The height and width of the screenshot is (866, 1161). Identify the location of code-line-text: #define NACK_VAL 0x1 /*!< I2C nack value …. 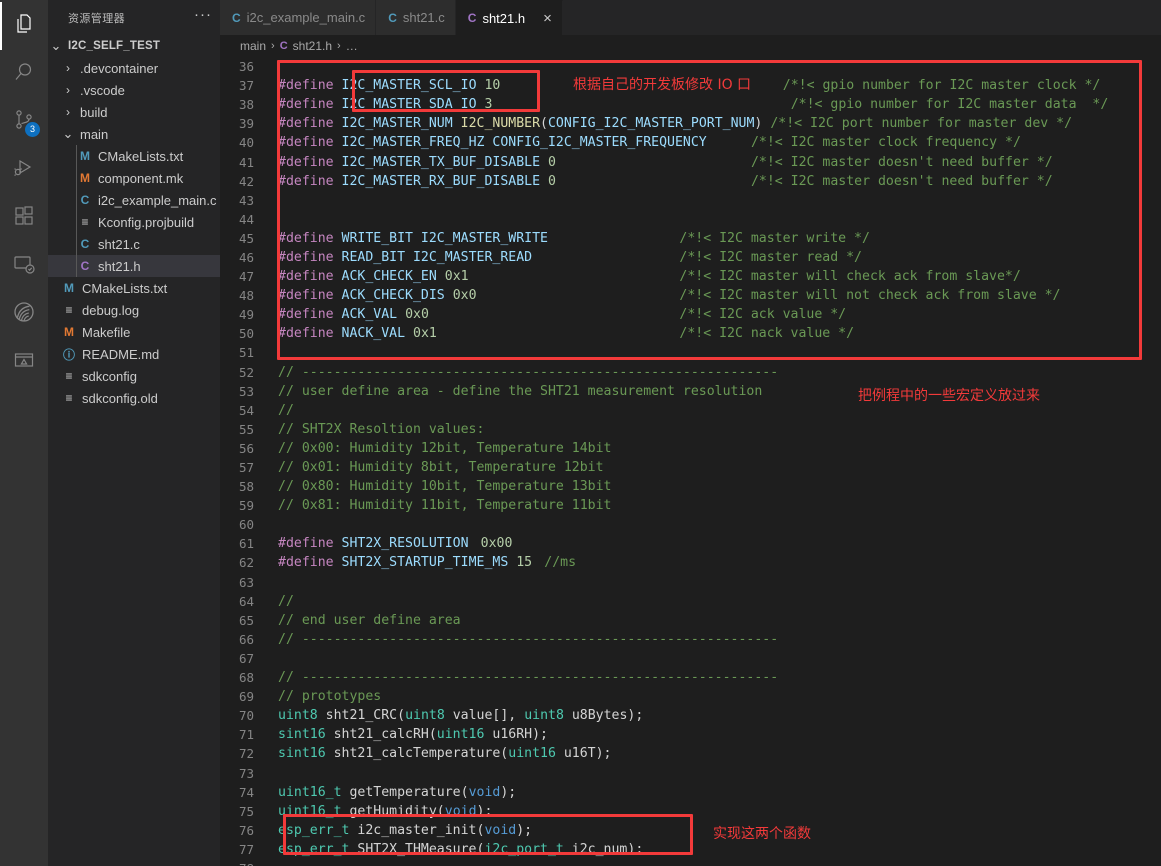
(713, 333).